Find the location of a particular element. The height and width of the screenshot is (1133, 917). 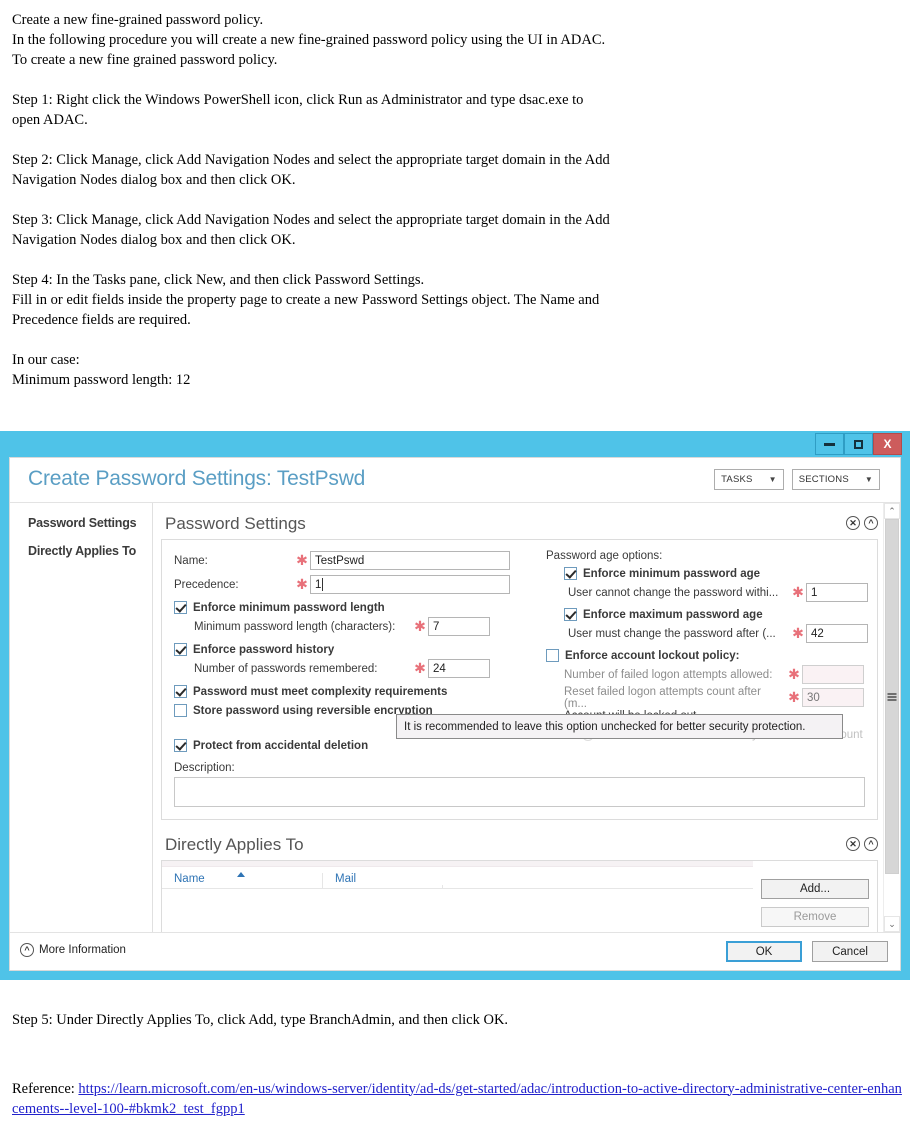

maximize-icon is located at coordinates (858, 444).